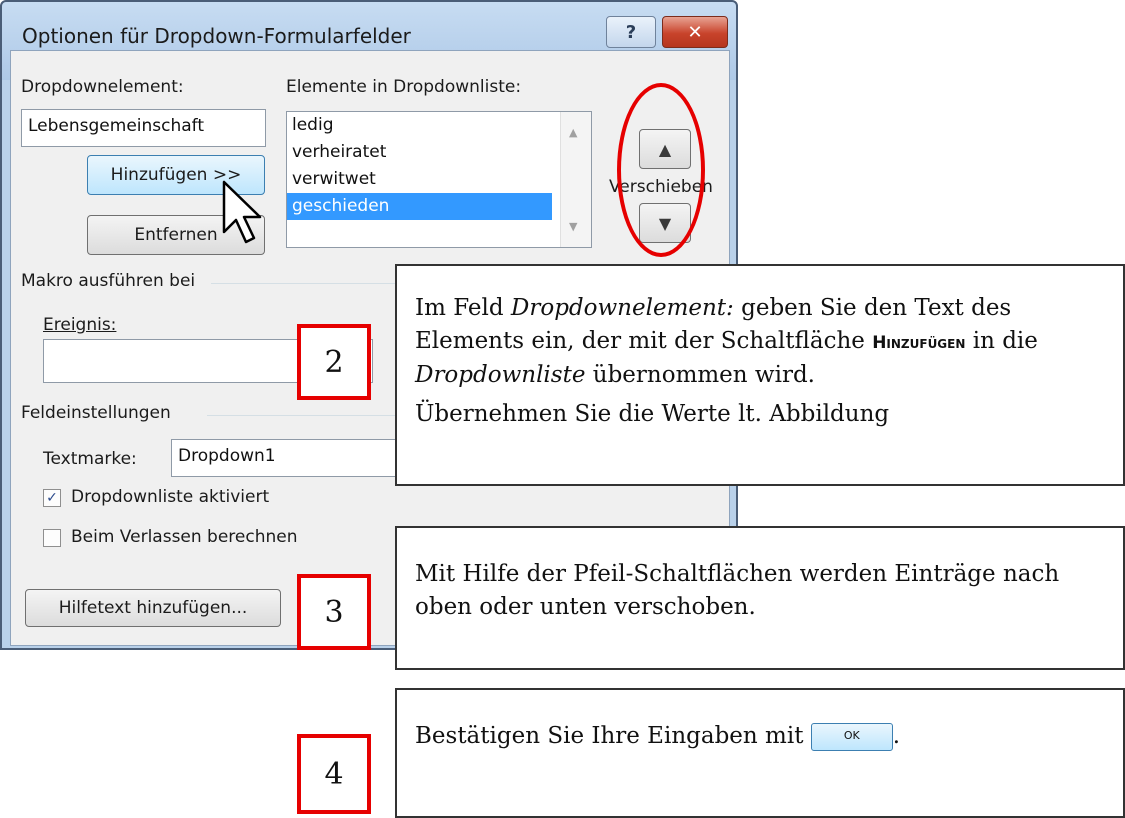  Describe the element at coordinates (573, 226) in the screenshot. I see `scroll-down-icon: ▼` at that location.